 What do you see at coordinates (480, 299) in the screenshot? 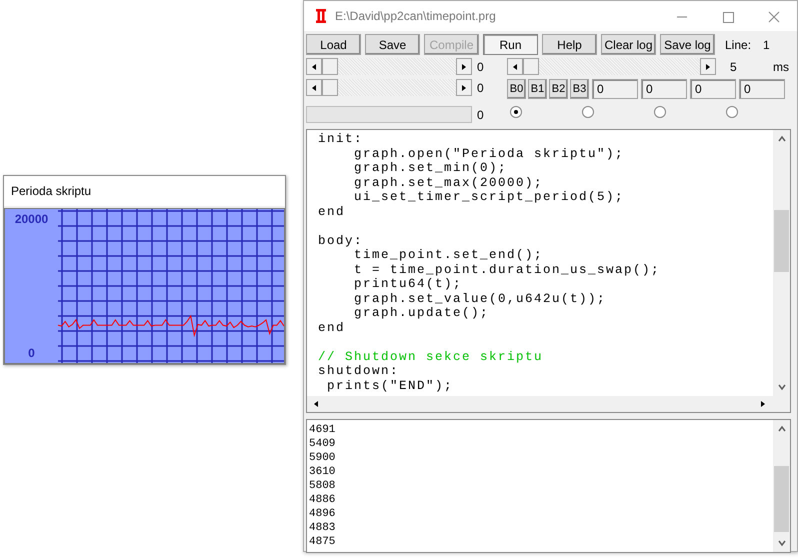
I see `code-line: graph.set_value(0,u642u(t));` at bounding box center [480, 299].